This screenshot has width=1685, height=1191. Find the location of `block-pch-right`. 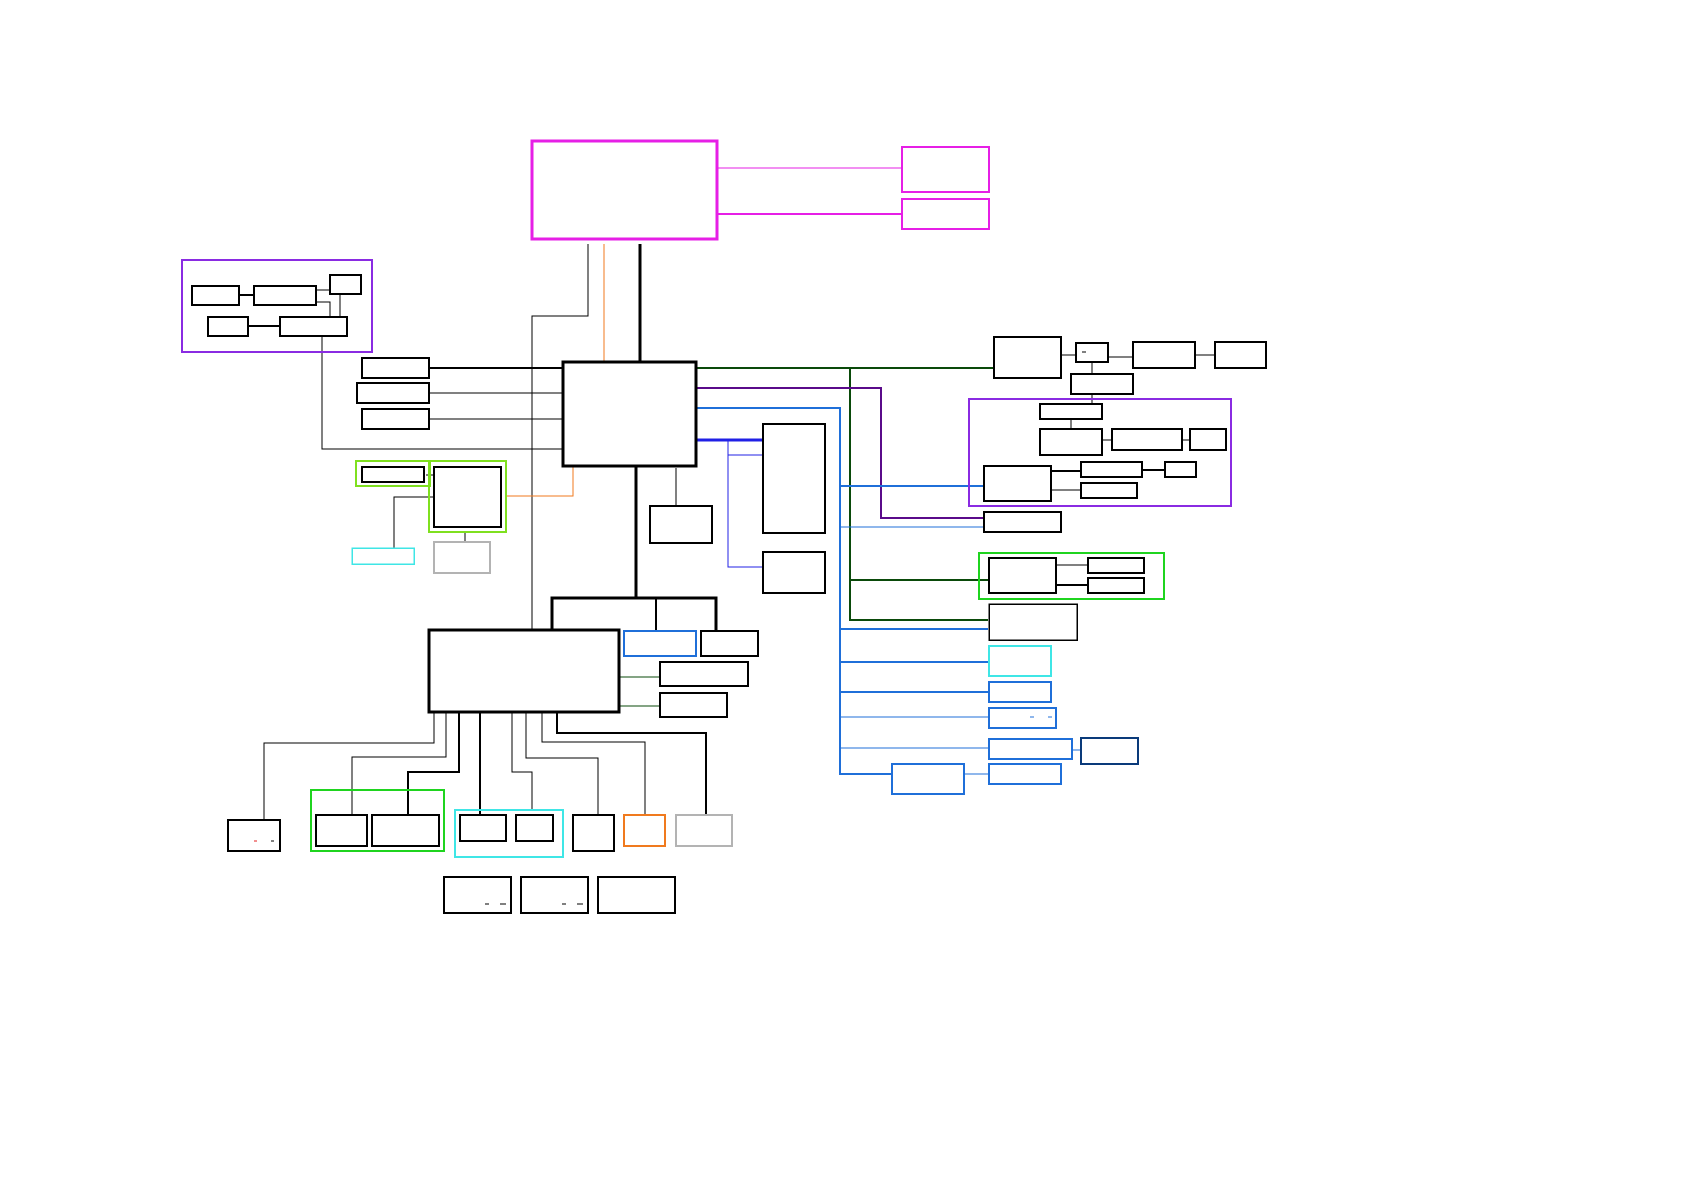

block-pch-right is located at coordinates (729, 643).